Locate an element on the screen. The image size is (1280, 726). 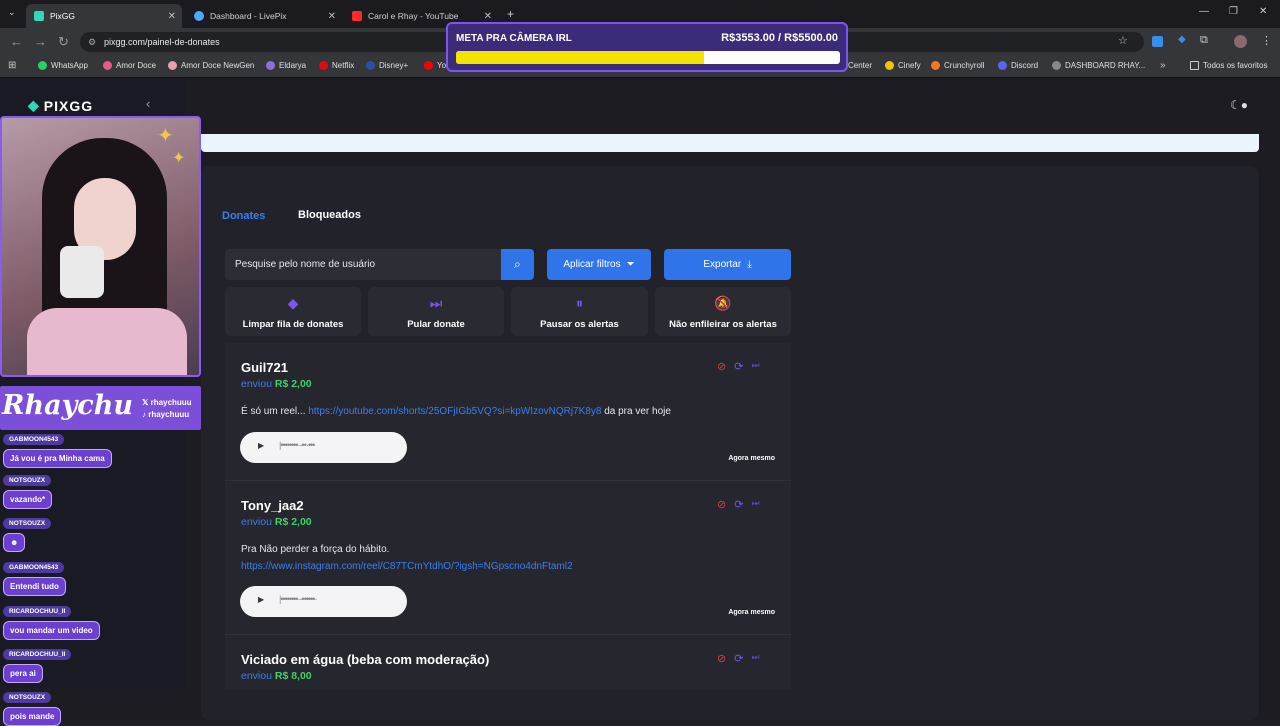
export-button: Exportar ⤓ is located at coordinates (727, 264).